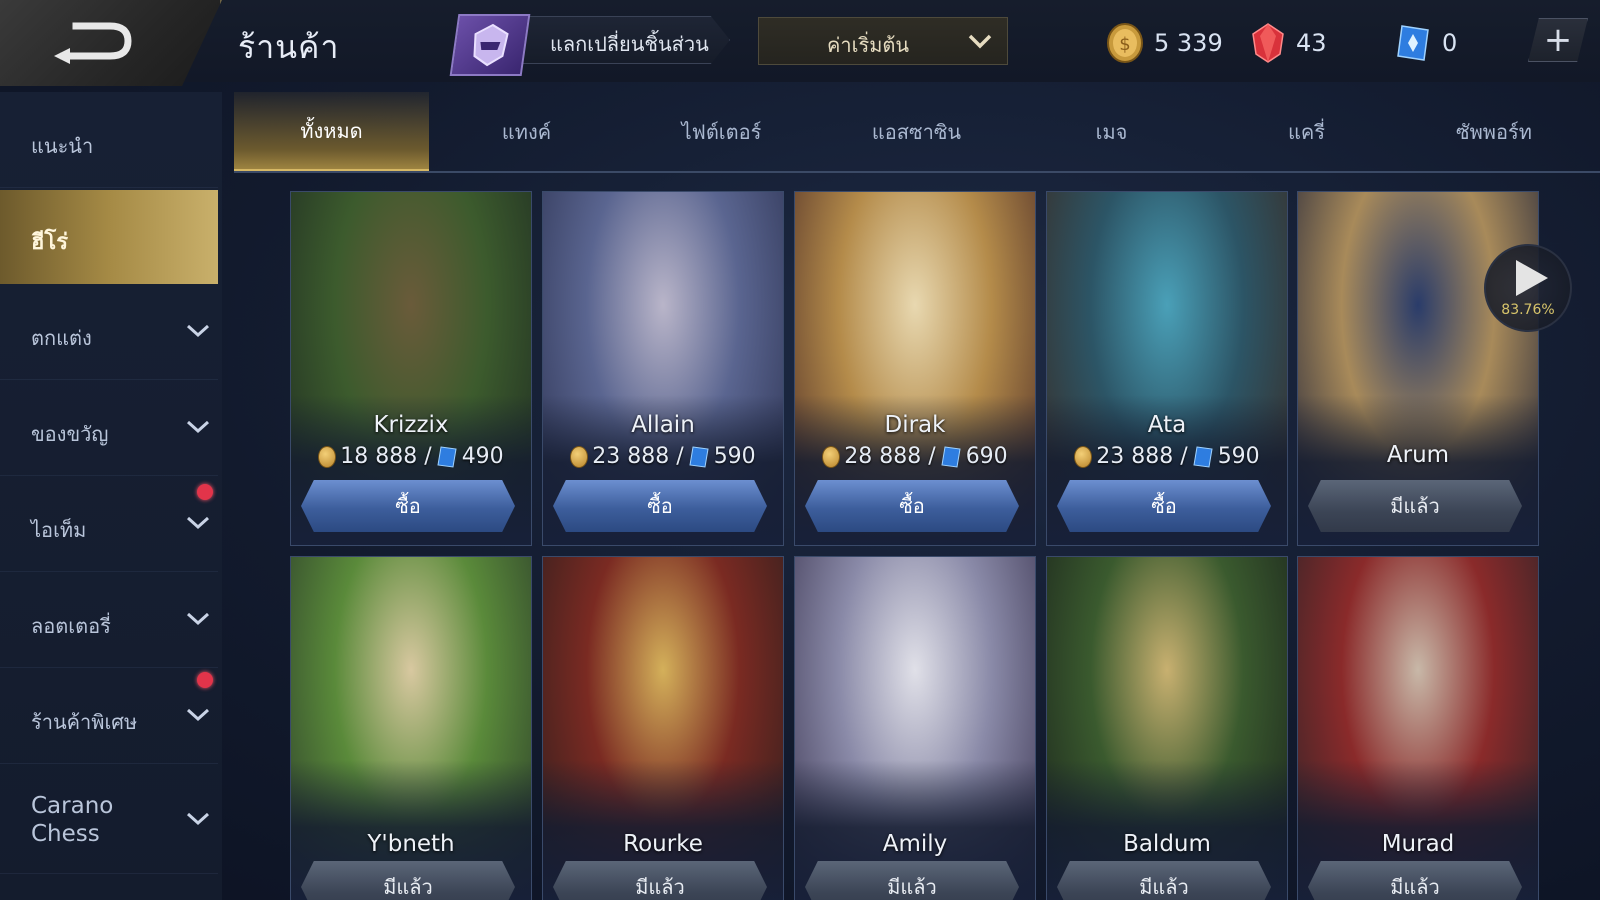 The height and width of the screenshot is (900, 1600). Describe the element at coordinates (1268, 43) in the screenshot. I see `red-diamond-icon` at that location.